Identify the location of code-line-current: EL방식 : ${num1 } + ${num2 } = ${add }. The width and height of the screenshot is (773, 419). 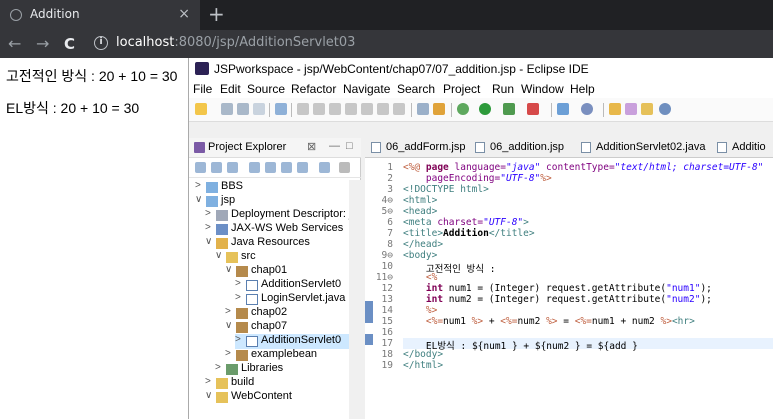
(588, 345).